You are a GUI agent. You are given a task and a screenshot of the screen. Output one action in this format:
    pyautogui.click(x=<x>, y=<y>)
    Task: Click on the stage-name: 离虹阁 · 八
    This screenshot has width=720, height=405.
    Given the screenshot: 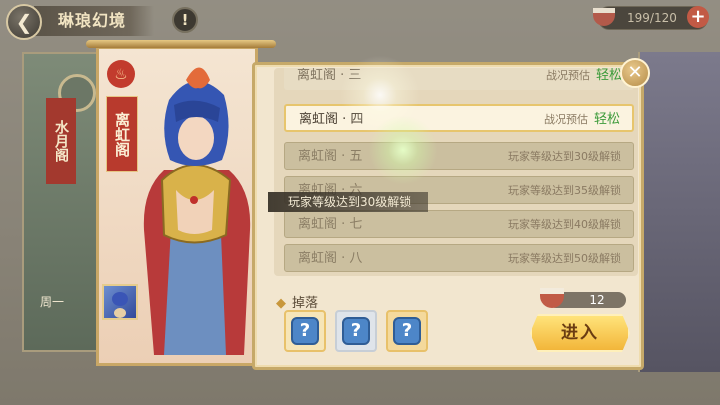 What is the action you would take?
    pyautogui.click(x=330, y=258)
    